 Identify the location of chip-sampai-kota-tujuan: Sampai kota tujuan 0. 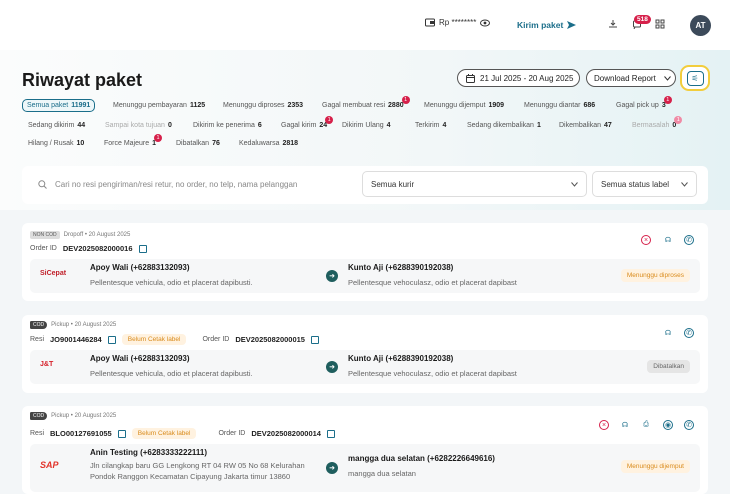
(138, 125).